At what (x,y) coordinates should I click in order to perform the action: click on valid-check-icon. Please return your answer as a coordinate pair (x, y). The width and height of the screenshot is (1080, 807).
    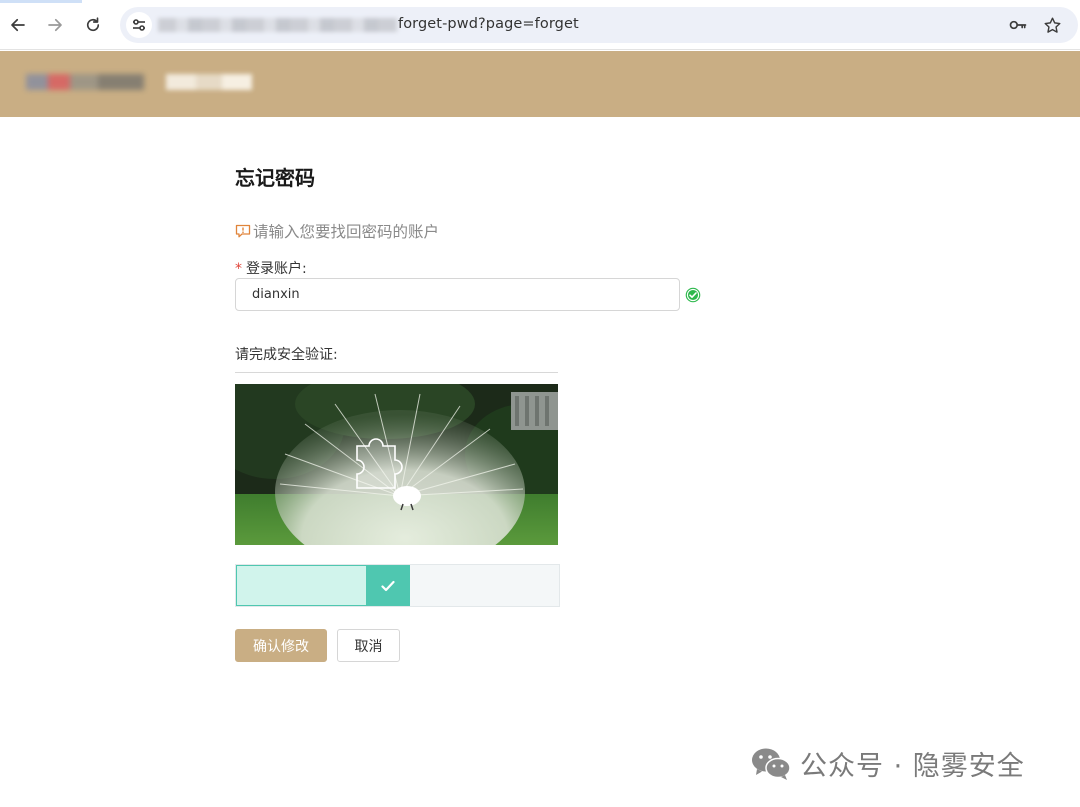
    Looking at the image, I should click on (693, 295).